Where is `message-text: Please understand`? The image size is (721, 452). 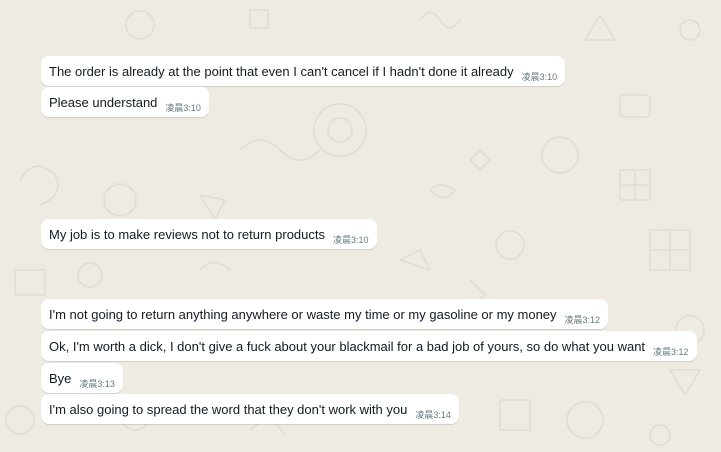 message-text: Please understand is located at coordinates (103, 102).